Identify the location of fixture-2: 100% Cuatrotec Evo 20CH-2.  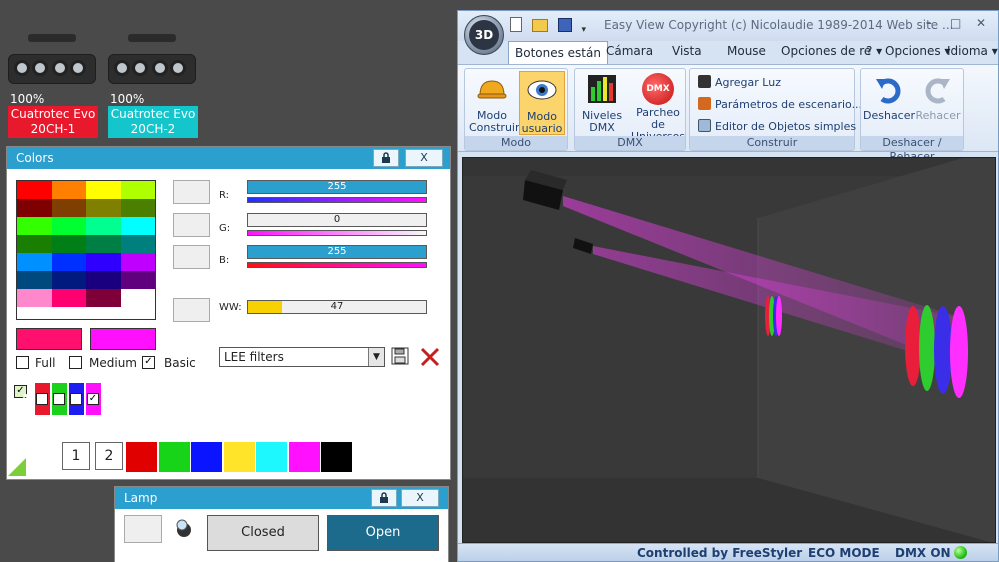
(154, 86).